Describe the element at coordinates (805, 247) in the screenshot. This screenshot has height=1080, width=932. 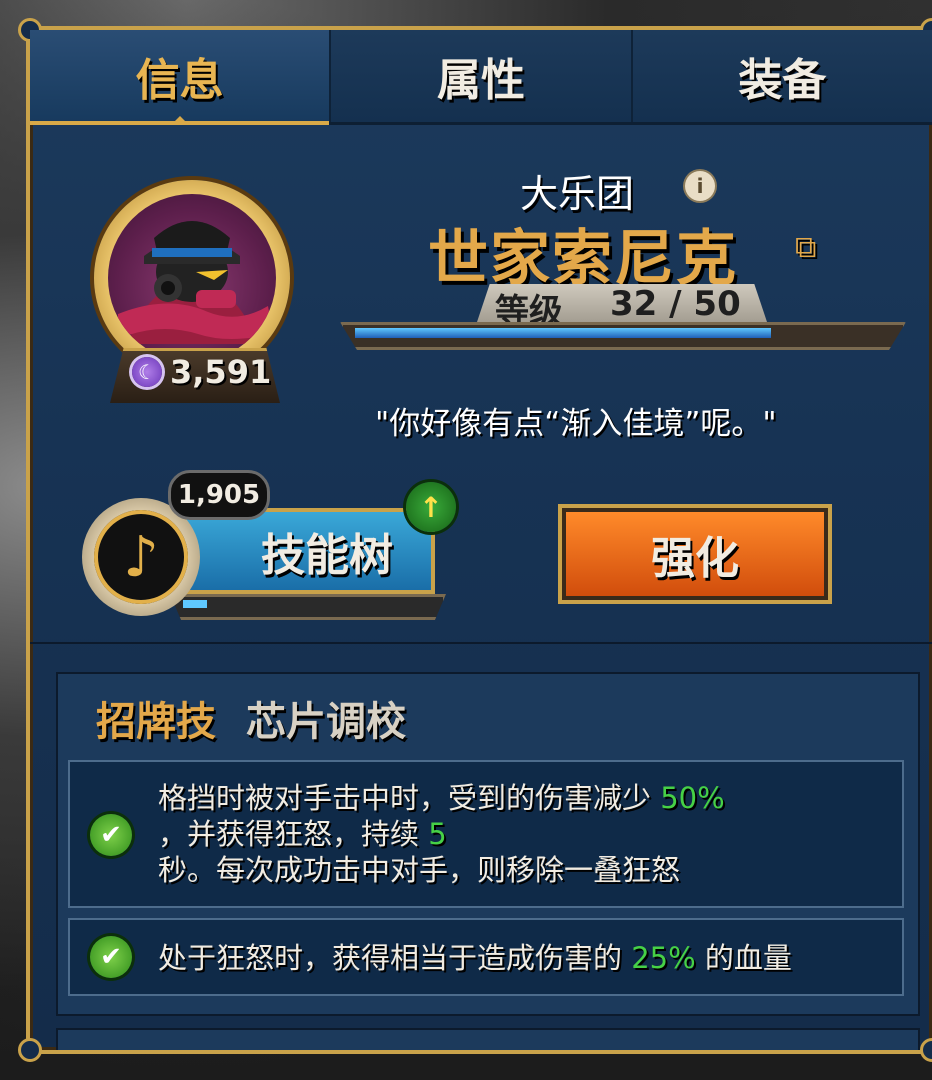
I see `external-link-icon: ⧉` at that location.